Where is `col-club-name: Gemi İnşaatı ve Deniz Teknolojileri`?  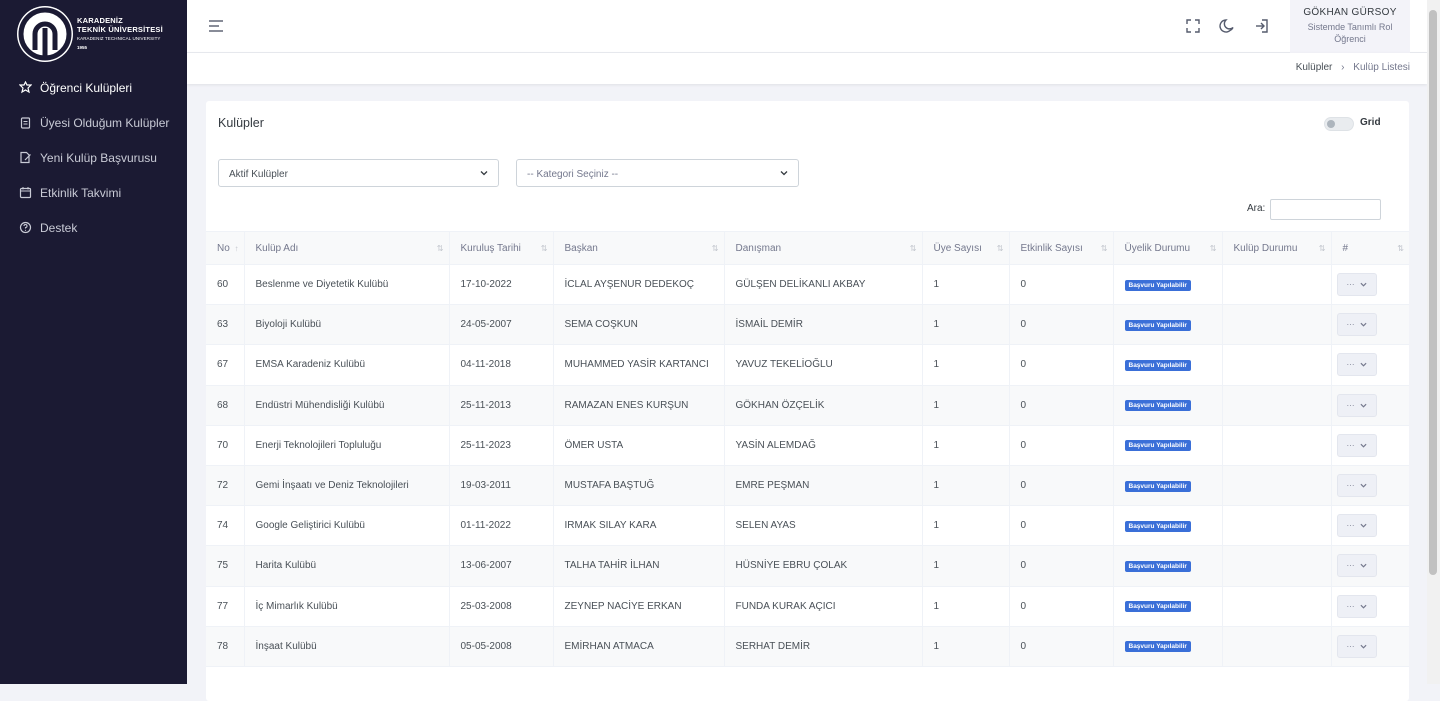
col-club-name: Gemi İnşaatı ve Deniz Teknolojileri is located at coordinates (346, 486).